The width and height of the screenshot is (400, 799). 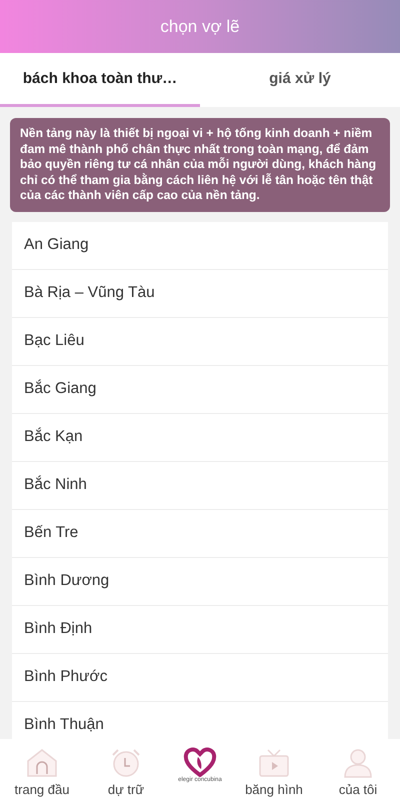 I want to click on heart-icon, so click(x=200, y=762).